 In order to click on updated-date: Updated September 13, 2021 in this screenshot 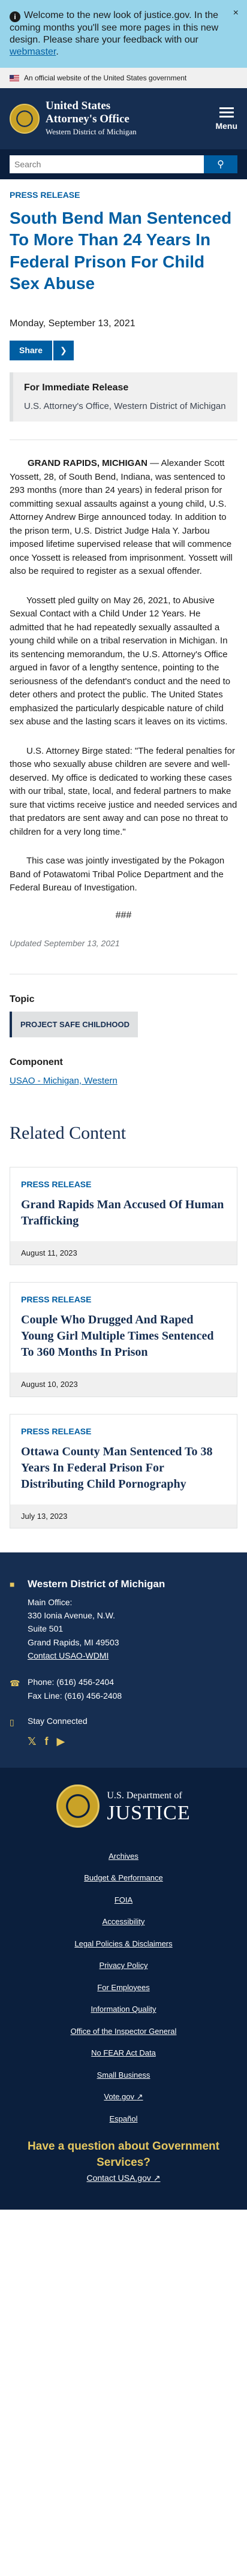, I will do `click(65, 943)`.